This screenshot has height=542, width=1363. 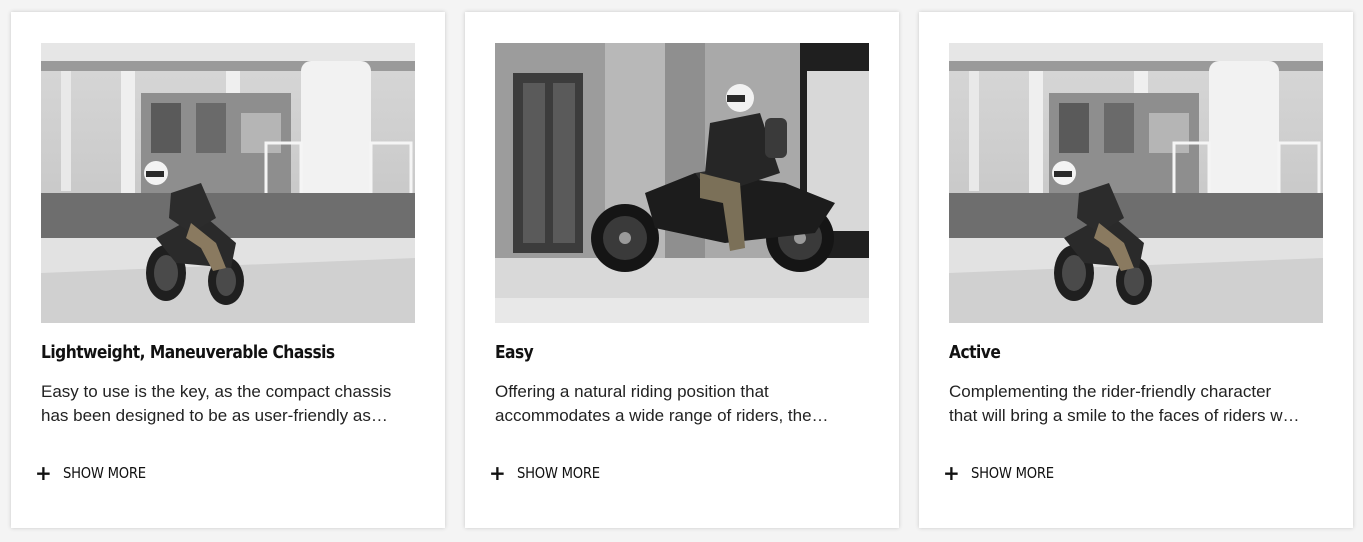 I want to click on card-title: Lightweight, Maneuverable Chassis, so click(x=188, y=352).